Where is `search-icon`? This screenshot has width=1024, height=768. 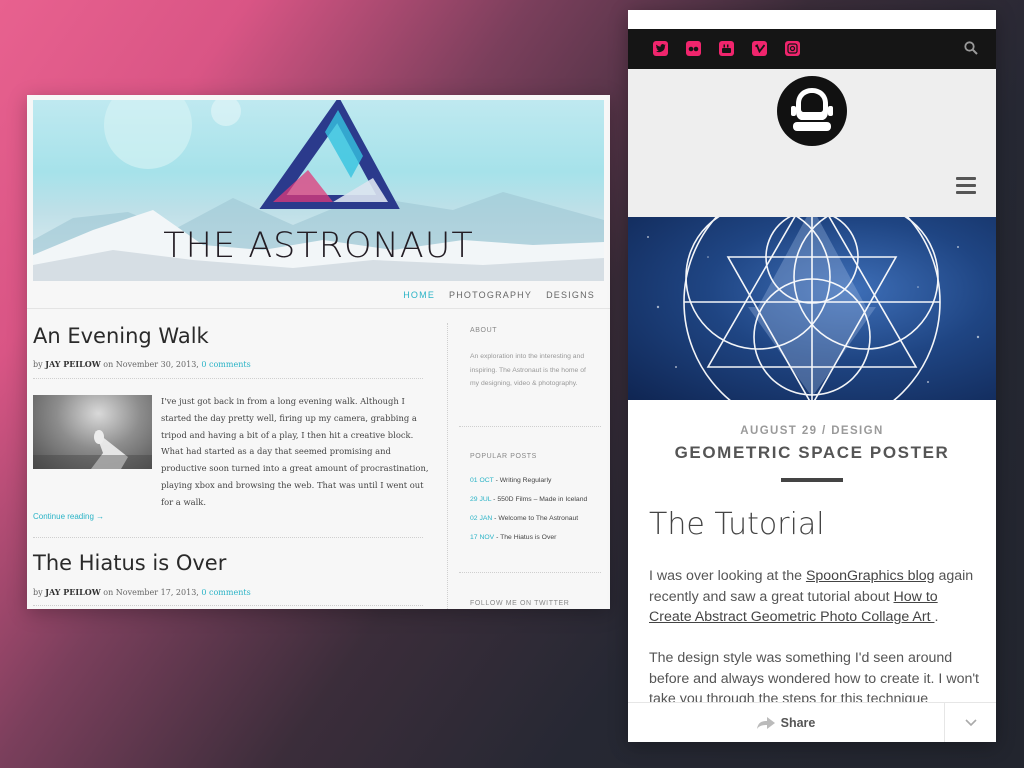
search-icon is located at coordinates (971, 50).